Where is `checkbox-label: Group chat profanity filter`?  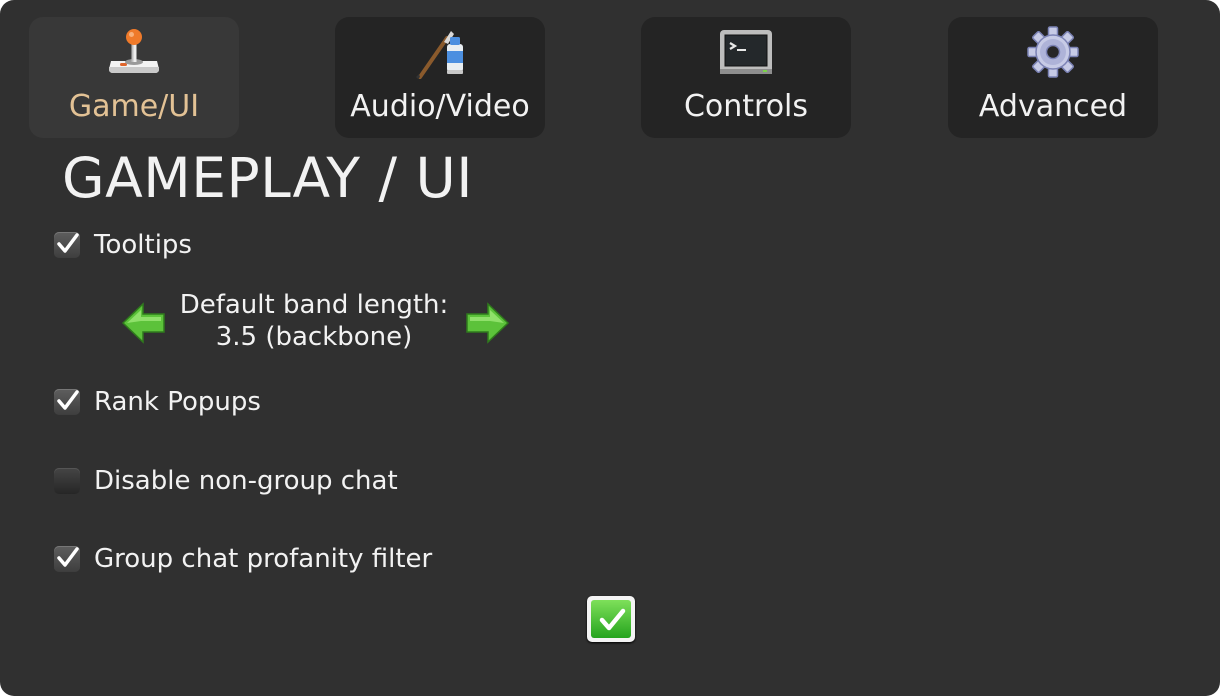 checkbox-label: Group chat profanity filter is located at coordinates (263, 559).